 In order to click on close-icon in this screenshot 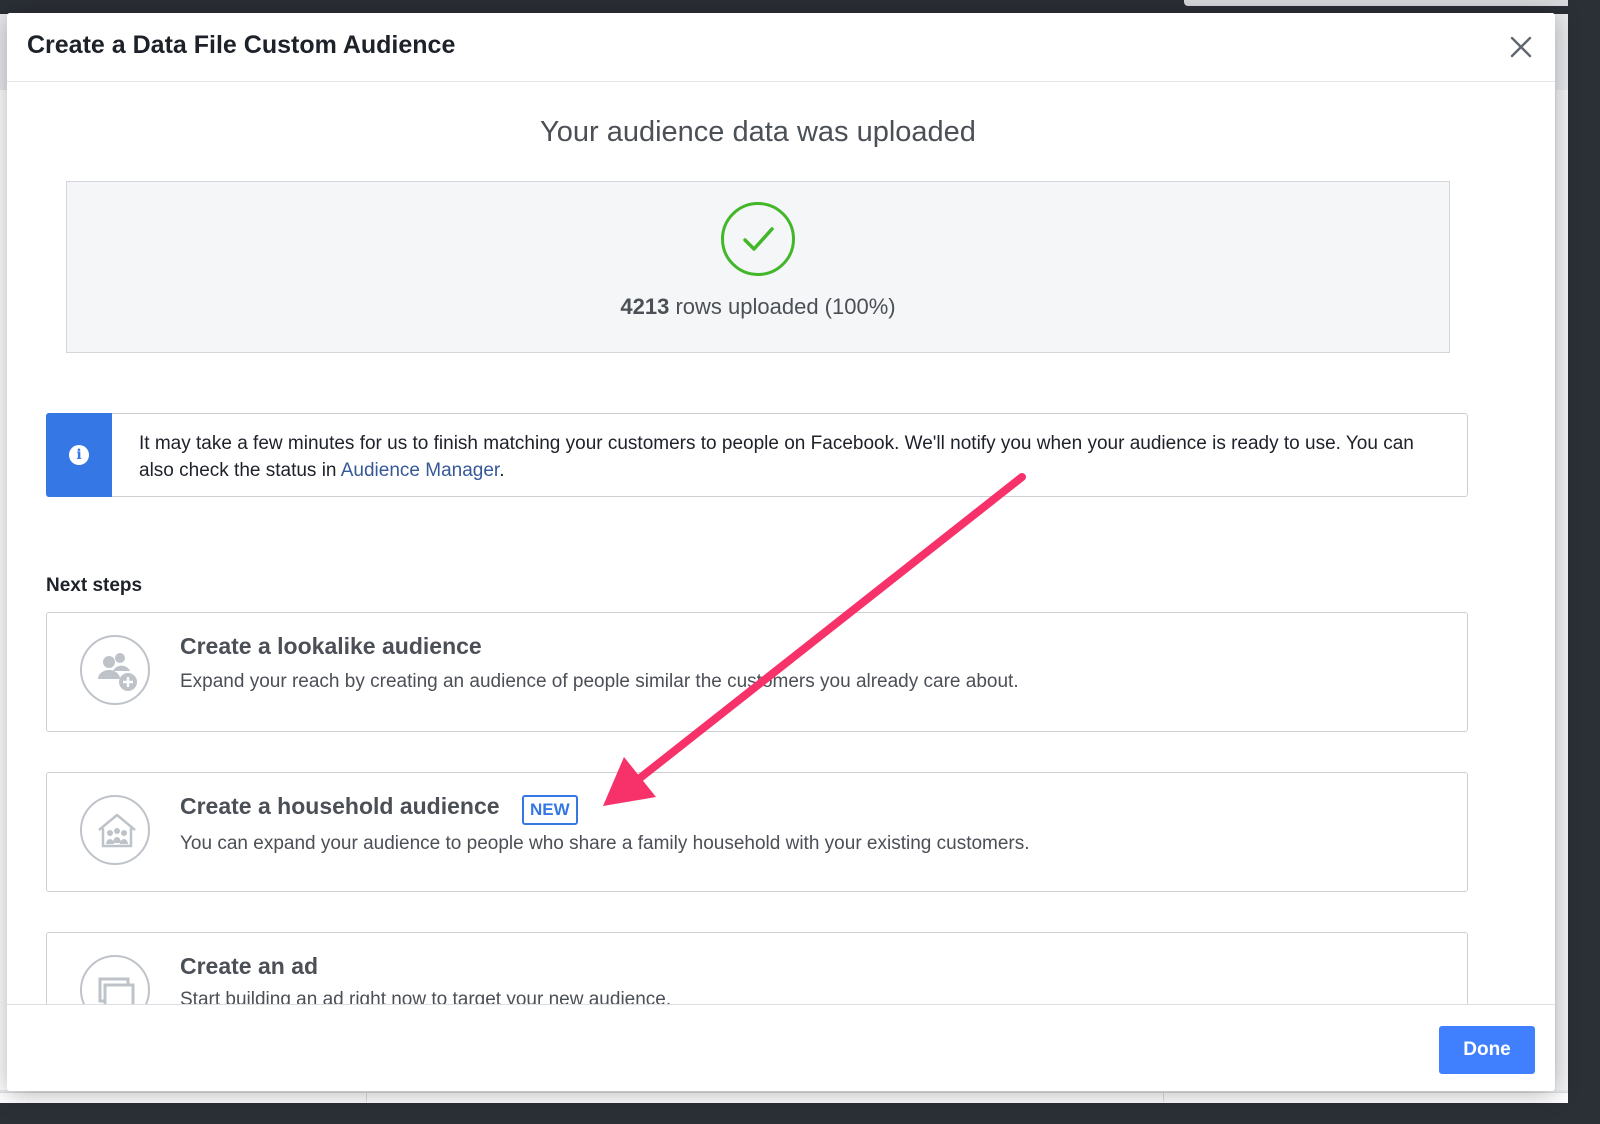, I will do `click(1521, 47)`.